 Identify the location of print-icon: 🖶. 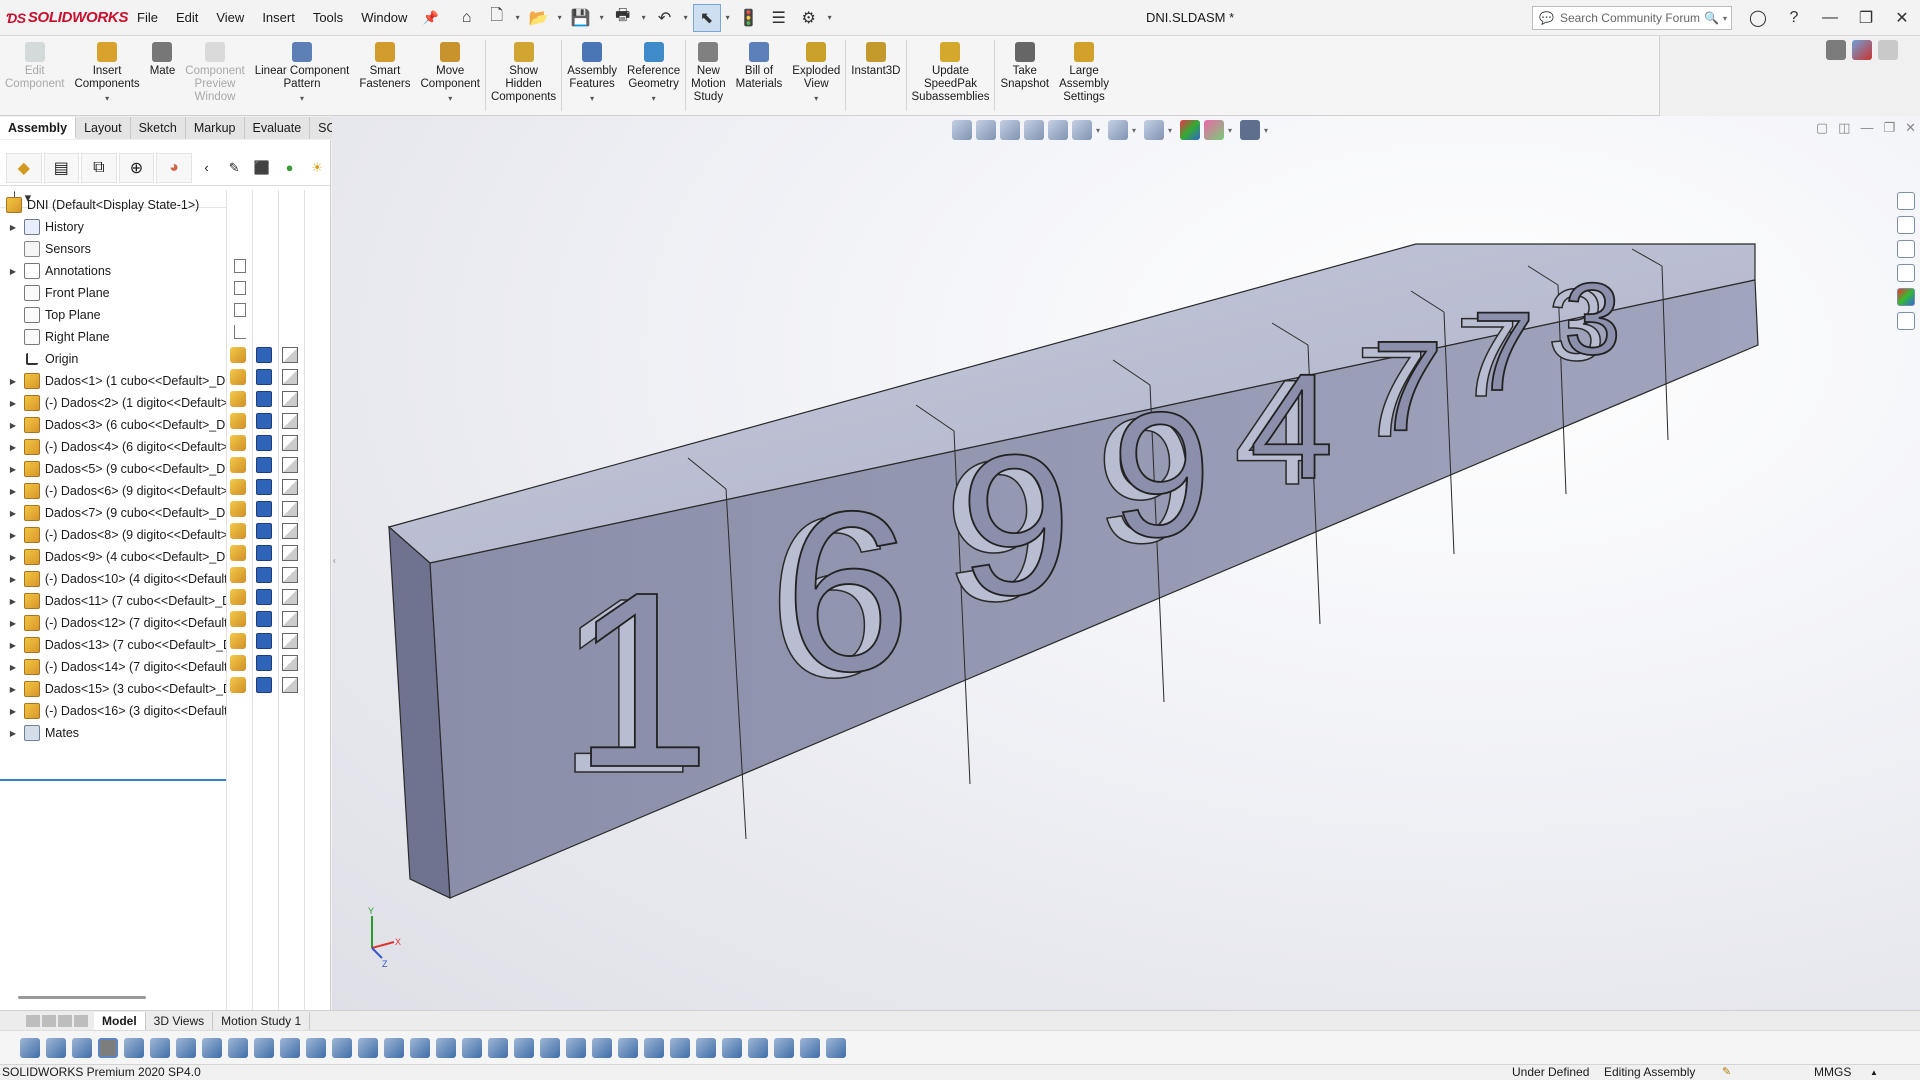
(623, 18).